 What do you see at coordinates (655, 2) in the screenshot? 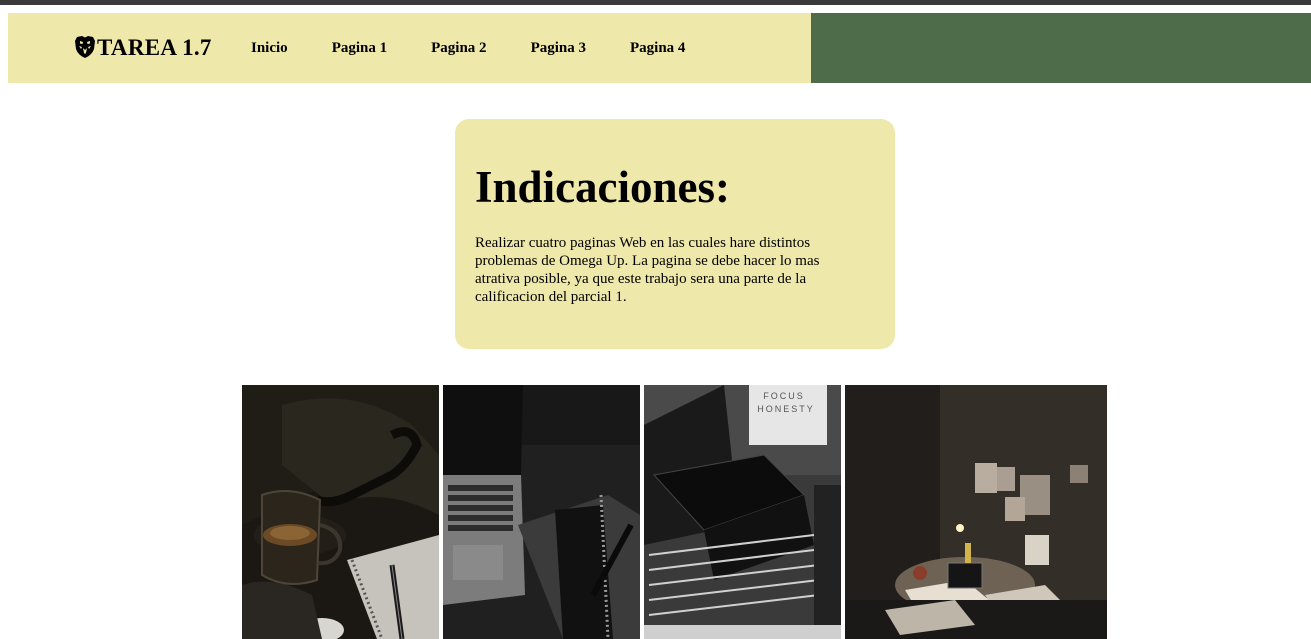
I see `browser-top-bar` at bounding box center [655, 2].